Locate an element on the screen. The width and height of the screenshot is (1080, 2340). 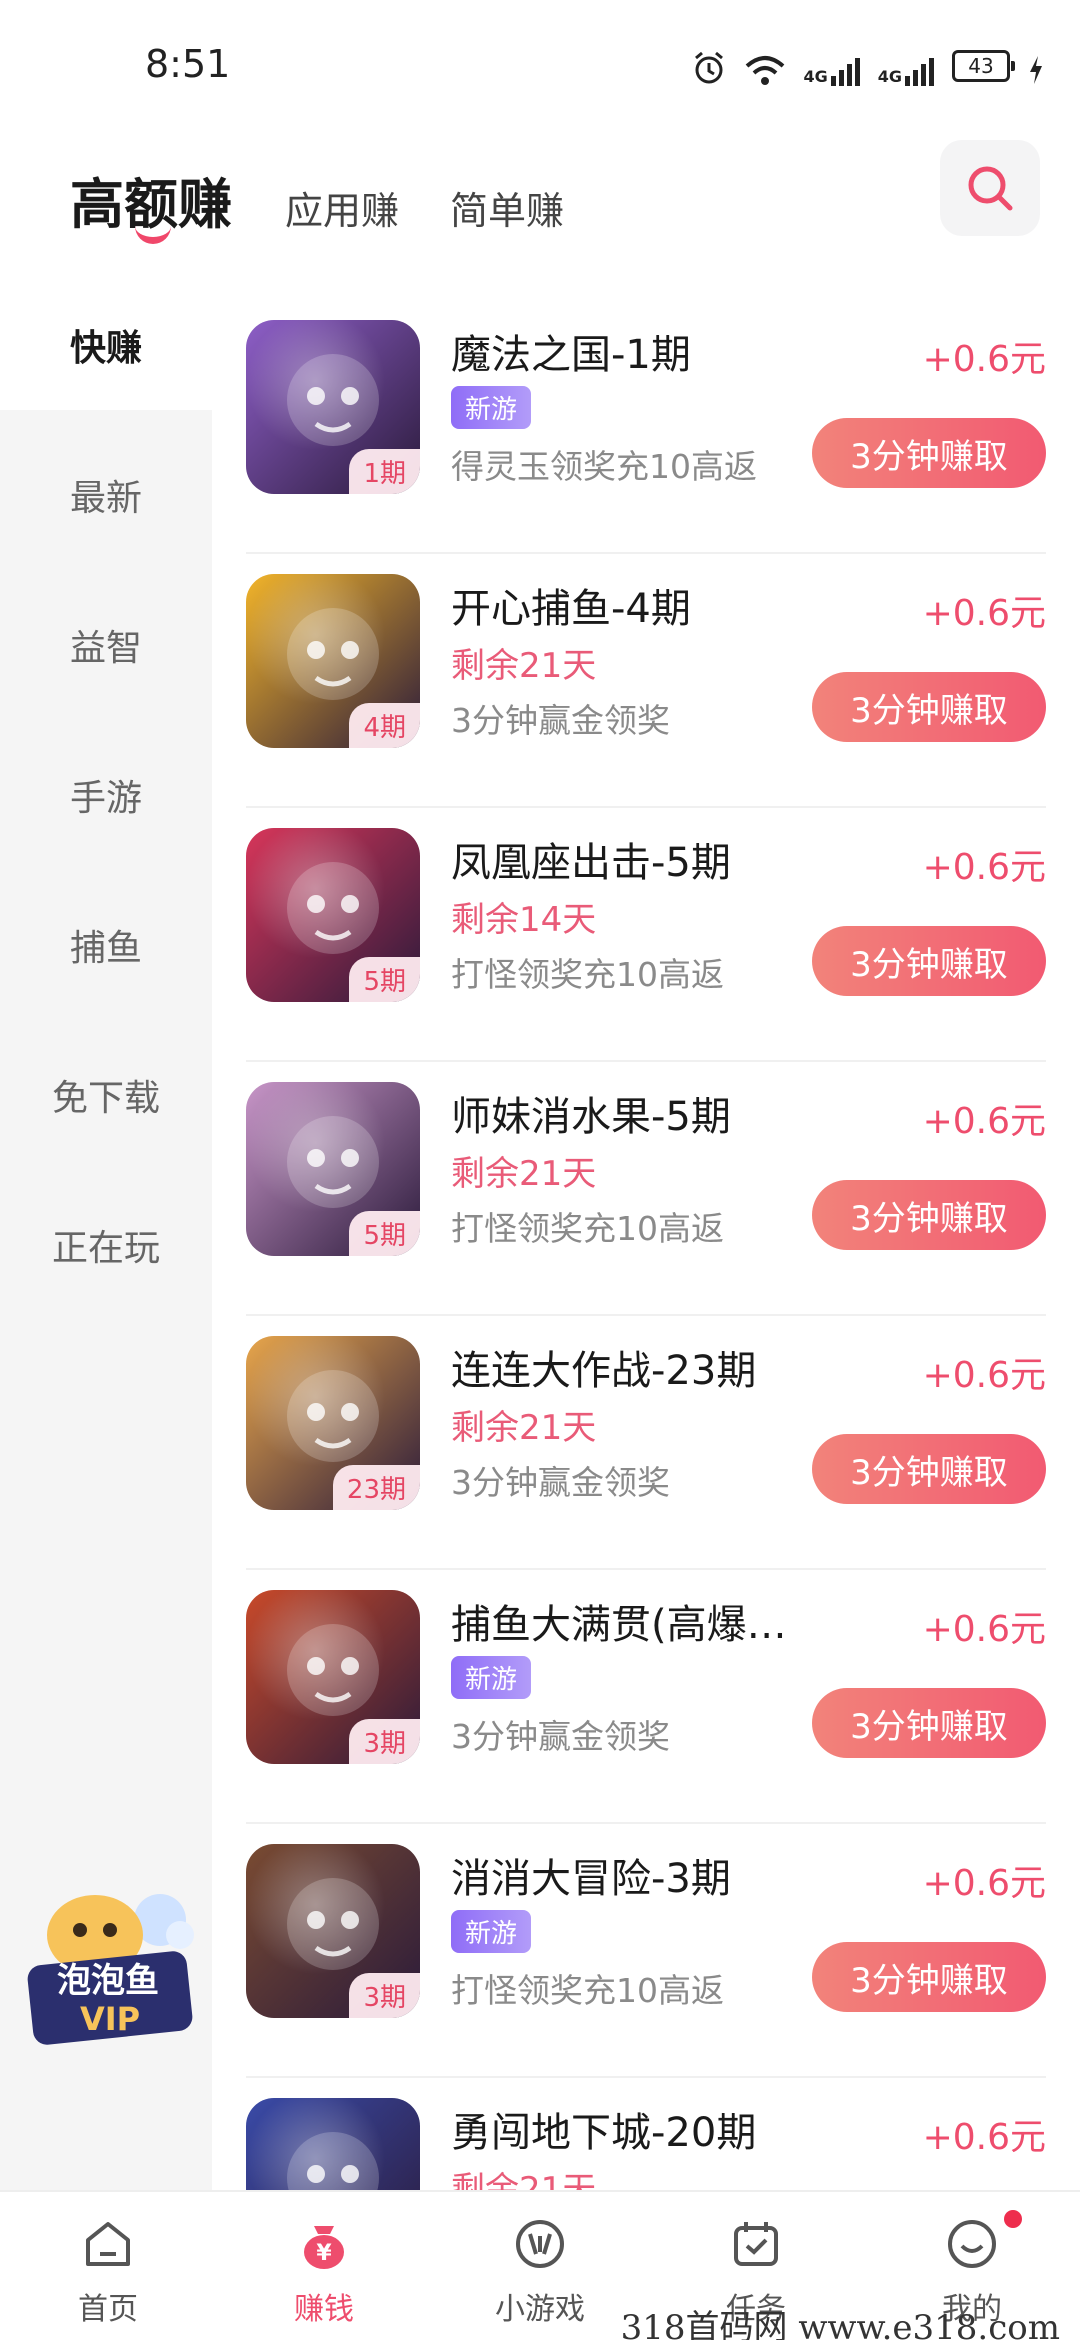
task-calendar-icon is located at coordinates (756, 2244).